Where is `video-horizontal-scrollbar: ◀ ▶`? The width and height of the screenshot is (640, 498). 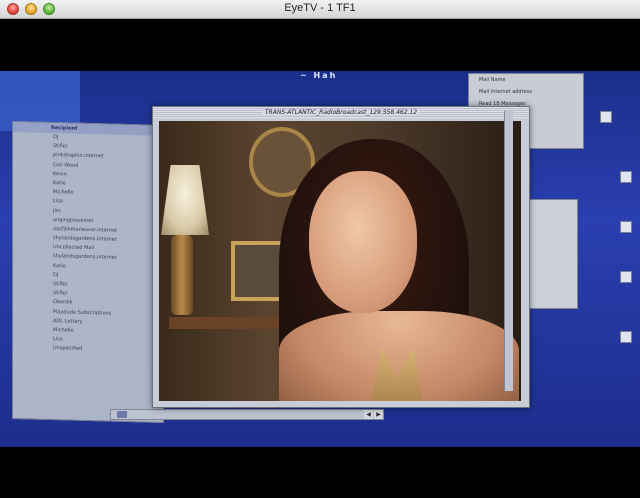 video-horizontal-scrollbar: ◀ ▶ is located at coordinates (247, 414).